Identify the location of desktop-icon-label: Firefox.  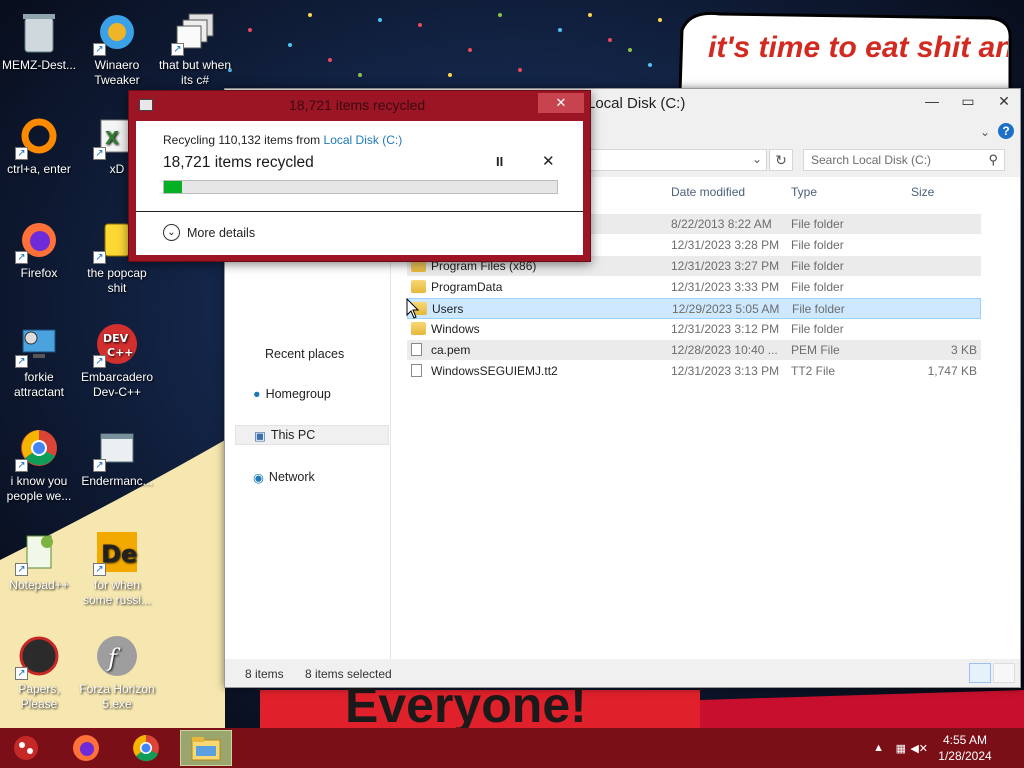
(39, 273).